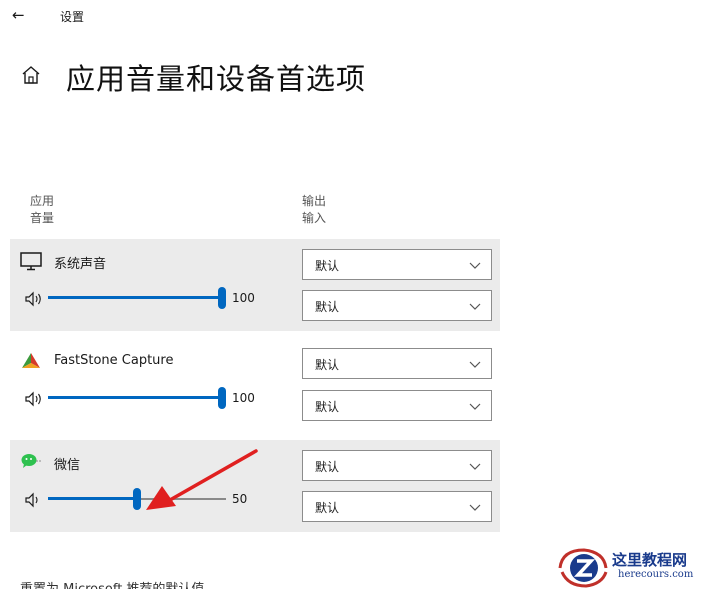  What do you see at coordinates (255, 285) in the screenshot?
I see `app-row-system-sounds: 系统声音 100 默认 默认` at bounding box center [255, 285].